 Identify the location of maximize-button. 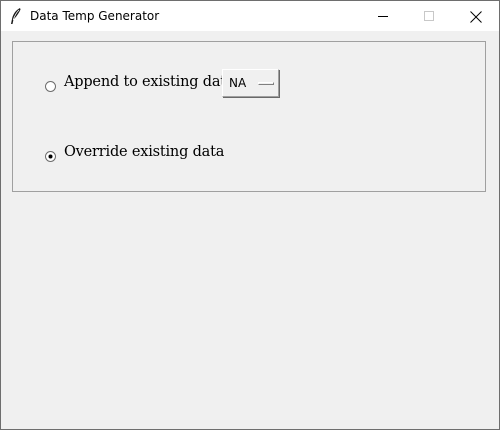
(429, 16).